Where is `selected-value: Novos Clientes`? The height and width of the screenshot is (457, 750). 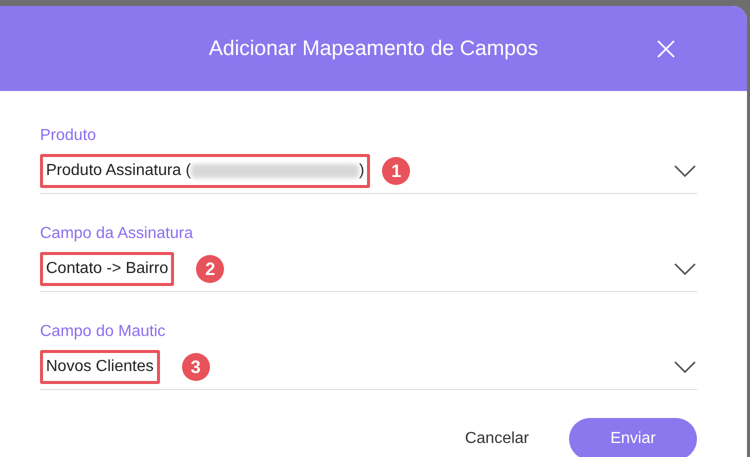 selected-value: Novos Clientes is located at coordinates (100, 367).